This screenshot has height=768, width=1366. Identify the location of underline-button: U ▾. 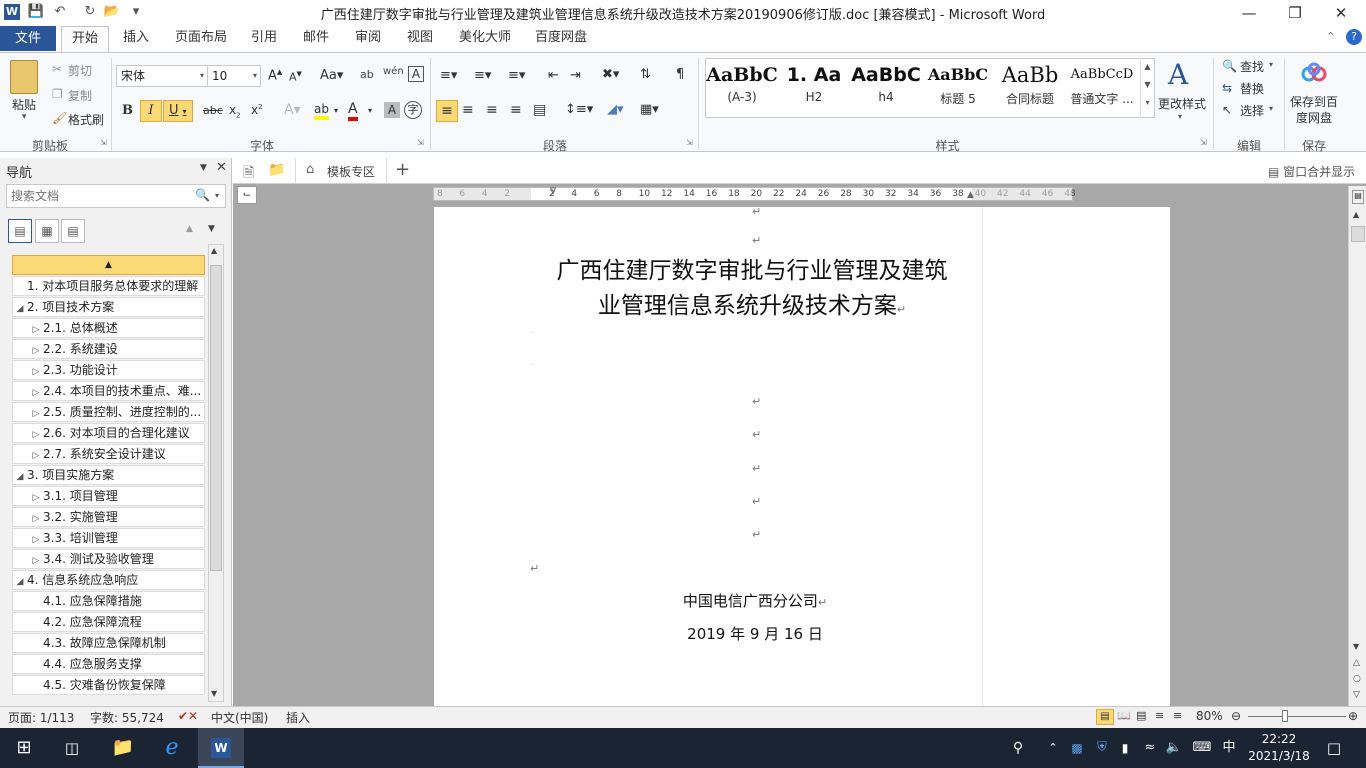
(178, 111).